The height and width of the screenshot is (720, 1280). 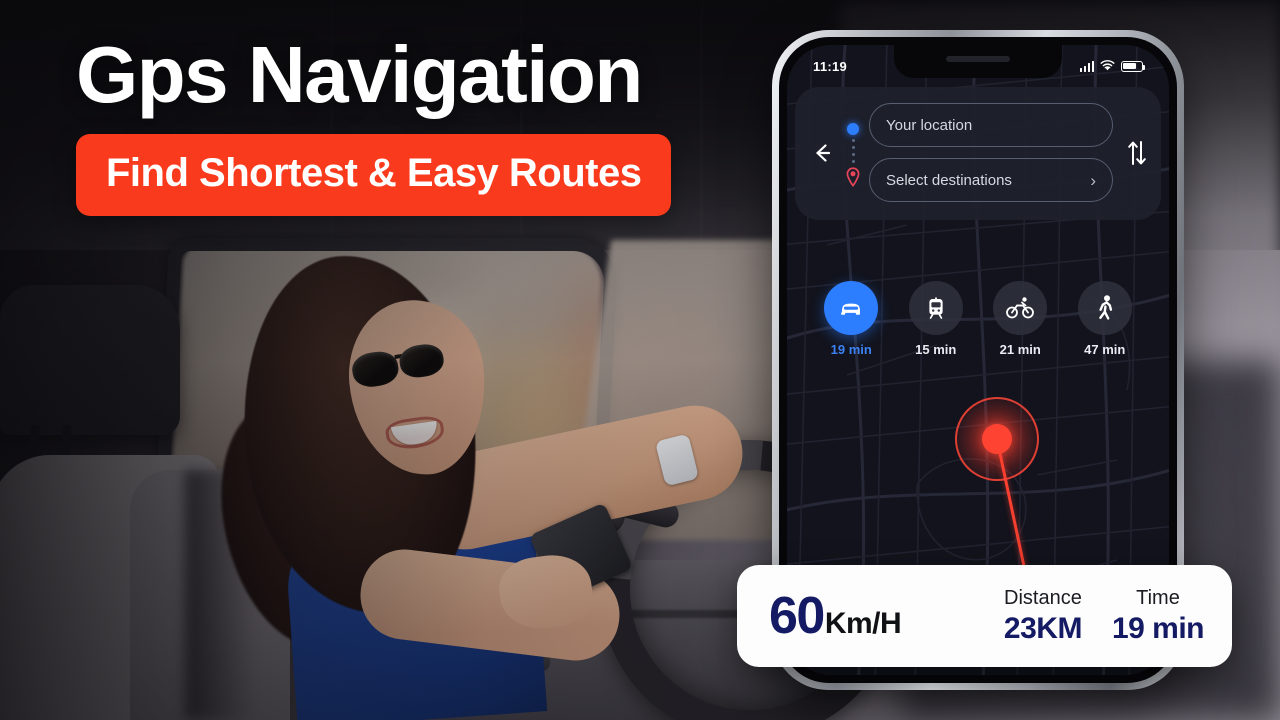 I want to click on route-dotted-line, so click(x=853, y=150).